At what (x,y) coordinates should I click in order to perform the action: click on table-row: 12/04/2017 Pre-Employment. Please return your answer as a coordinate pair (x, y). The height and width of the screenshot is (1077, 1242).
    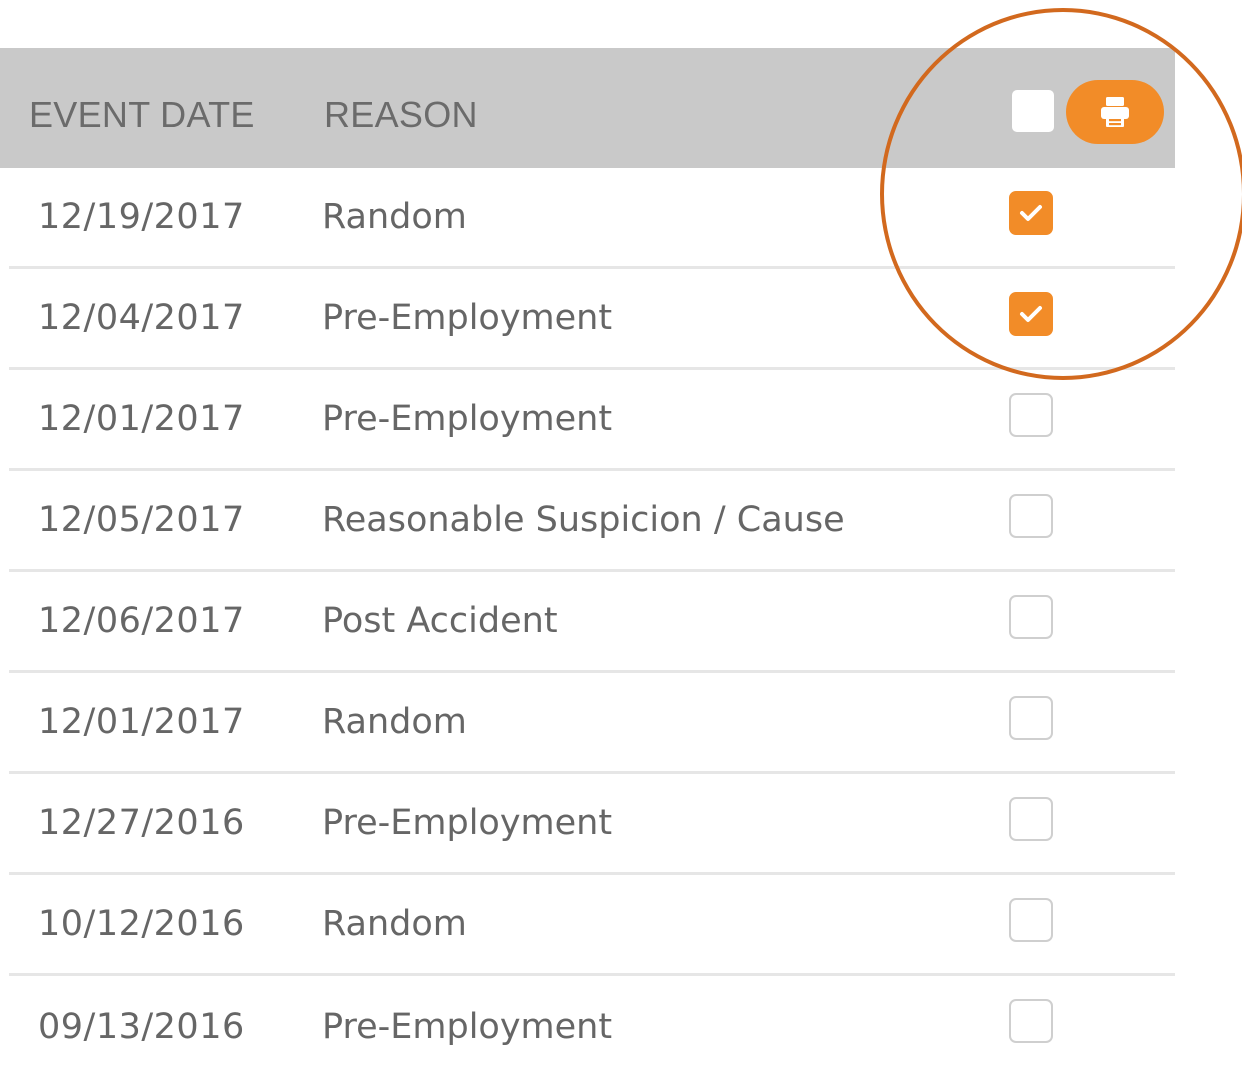
    Looking at the image, I should click on (592, 319).